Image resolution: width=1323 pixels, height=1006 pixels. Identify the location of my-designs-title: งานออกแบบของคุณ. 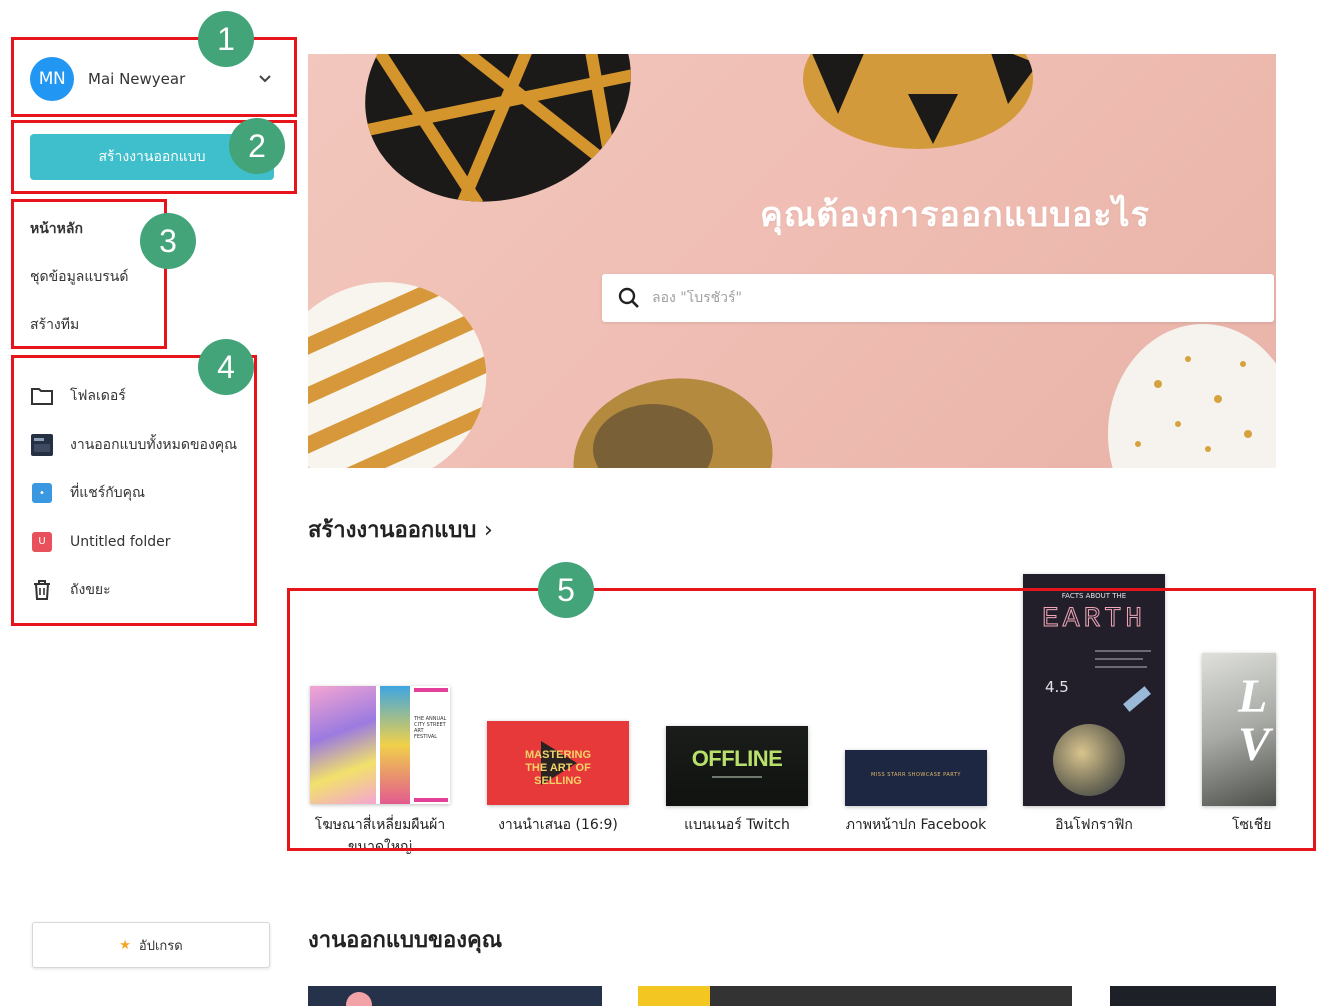
(405, 940).